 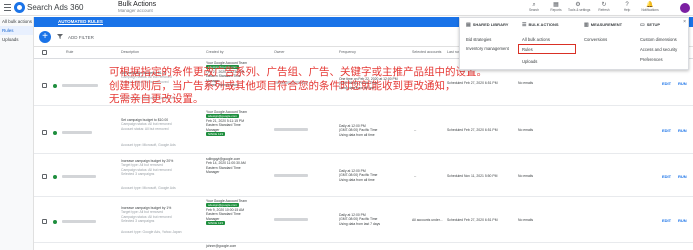 What do you see at coordinates (17, 133) in the screenshot?
I see `sidebar: All bulk actions Rules Uploads` at bounding box center [17, 133].